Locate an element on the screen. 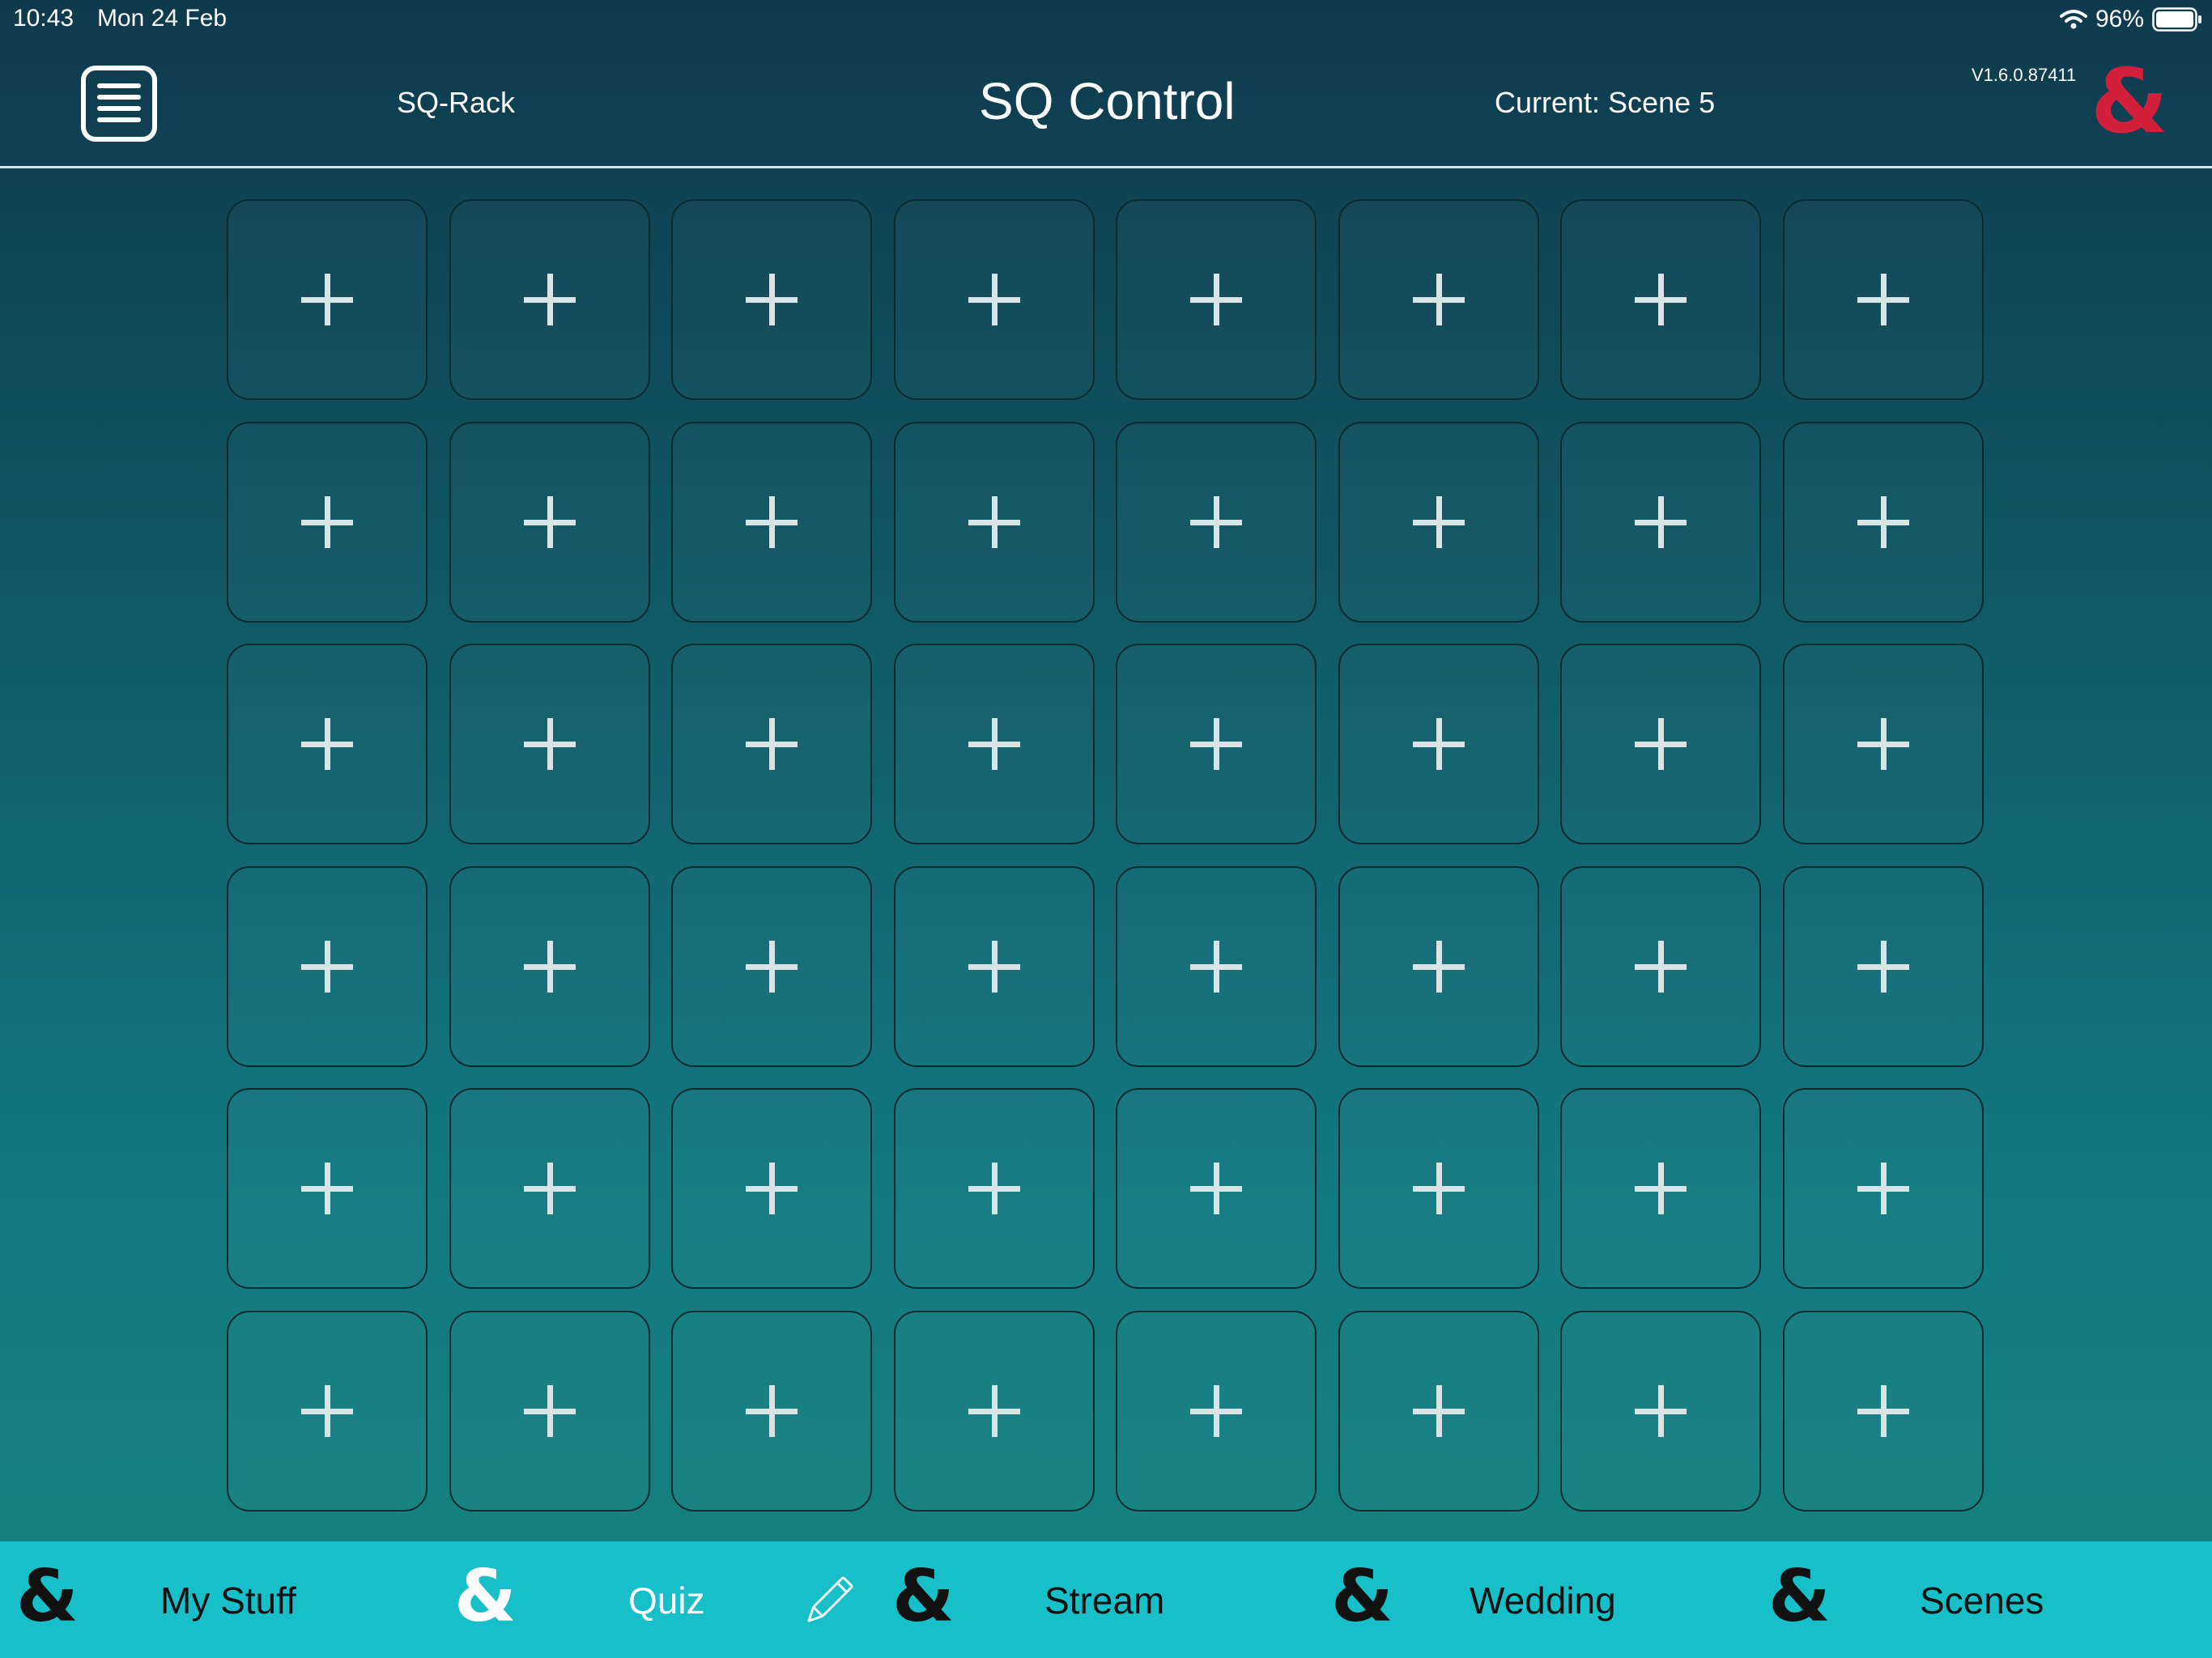  device-name: SQ-Rack is located at coordinates (456, 103).